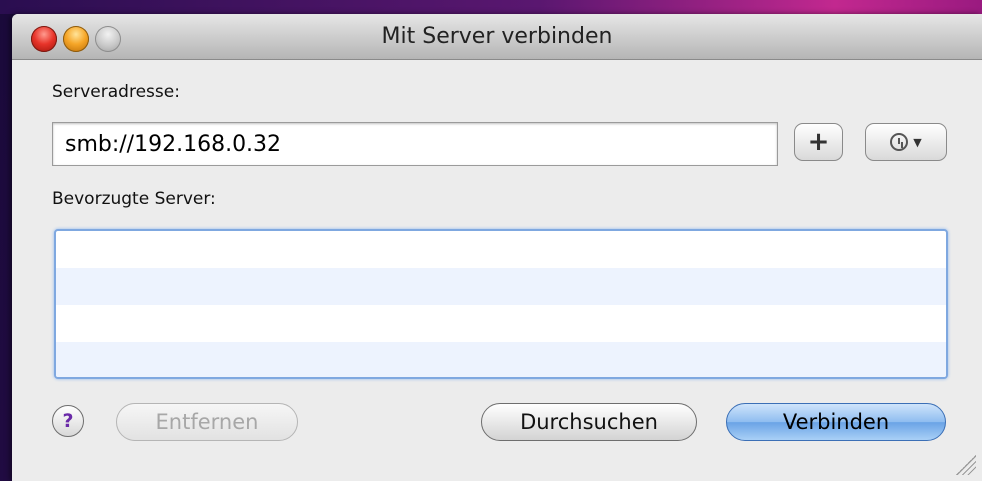  What do you see at coordinates (899, 142) in the screenshot?
I see `clock-icon` at bounding box center [899, 142].